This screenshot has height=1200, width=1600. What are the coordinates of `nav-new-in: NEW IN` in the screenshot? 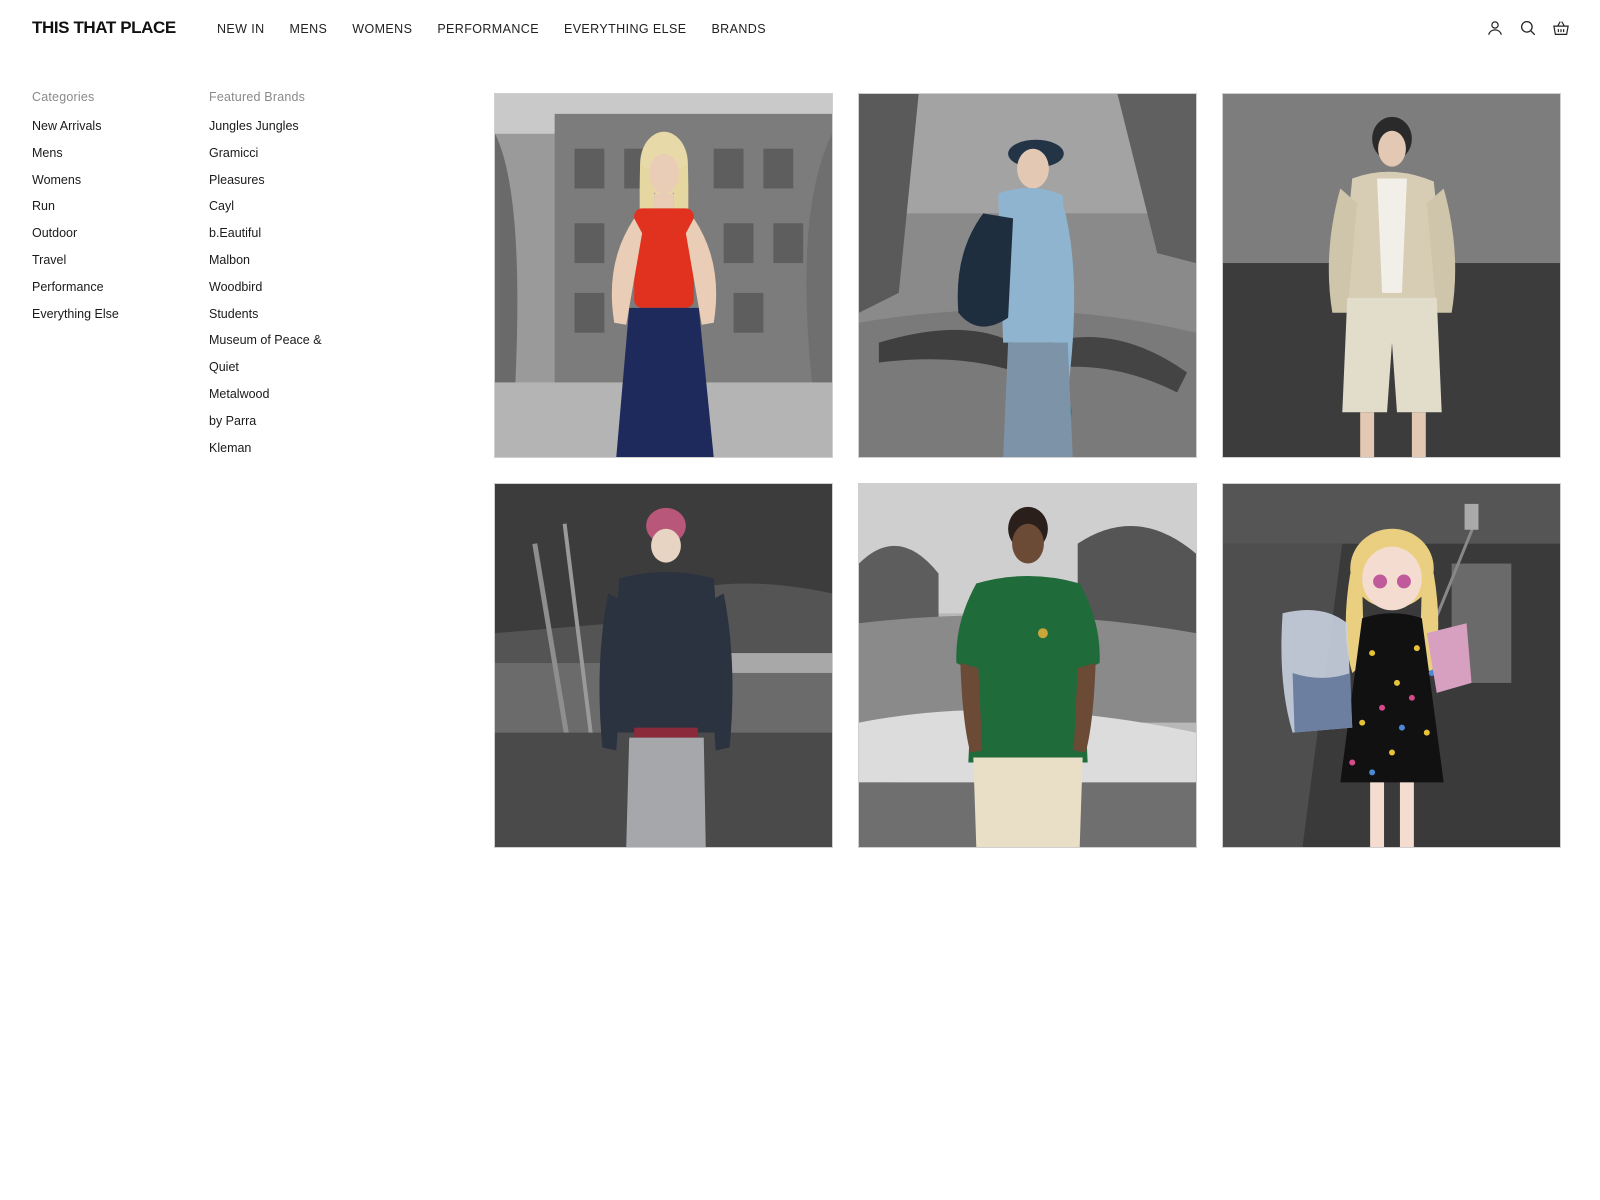 It's located at (241, 29).